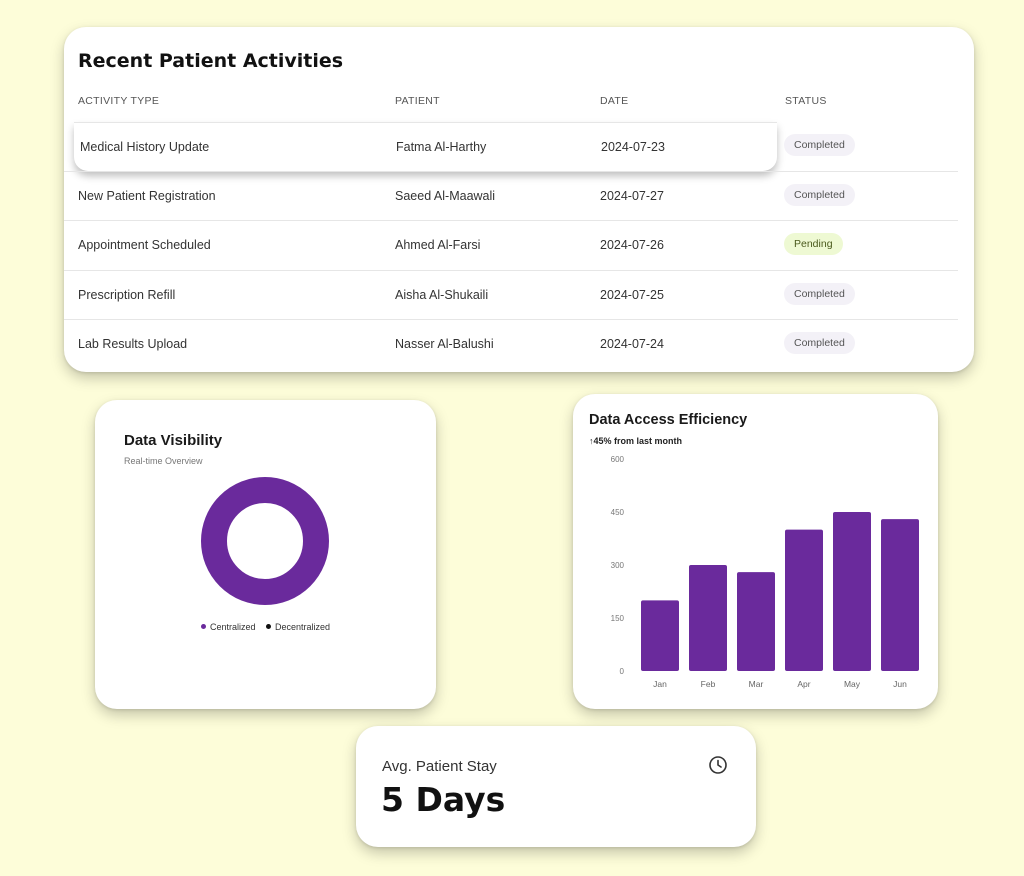 This screenshot has height=876, width=1024. I want to click on bar-chart: 0 150 300 450 600 Jan Feb Mar Apr May Jun, so click(765, 572).